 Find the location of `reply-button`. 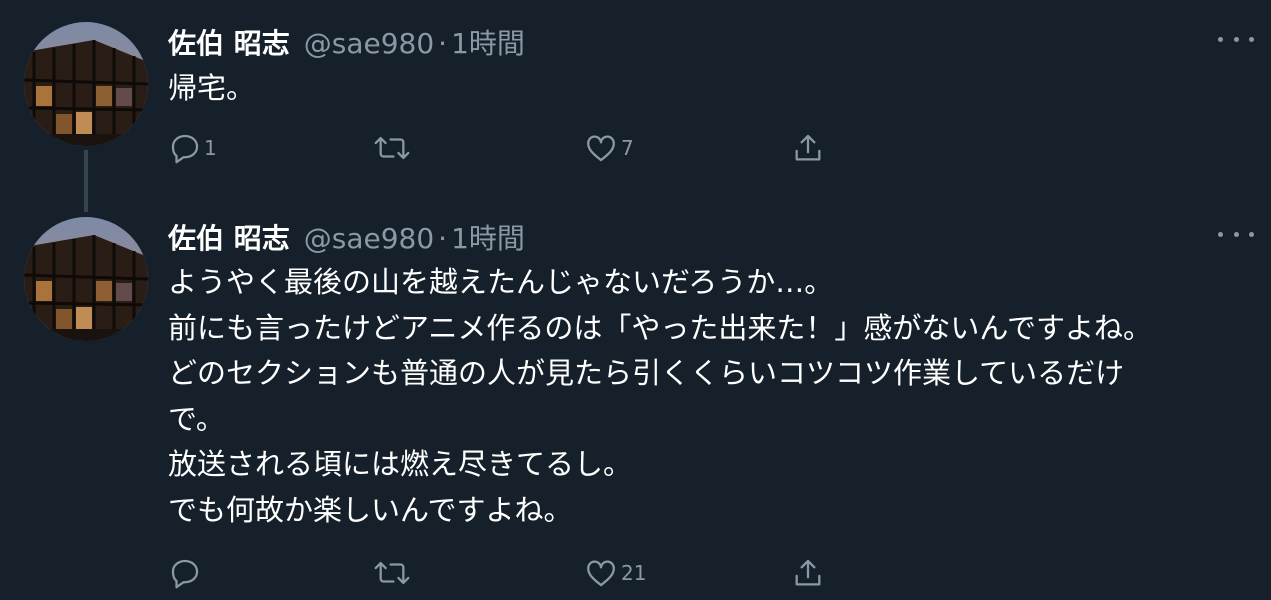

reply-button is located at coordinates (186, 573).